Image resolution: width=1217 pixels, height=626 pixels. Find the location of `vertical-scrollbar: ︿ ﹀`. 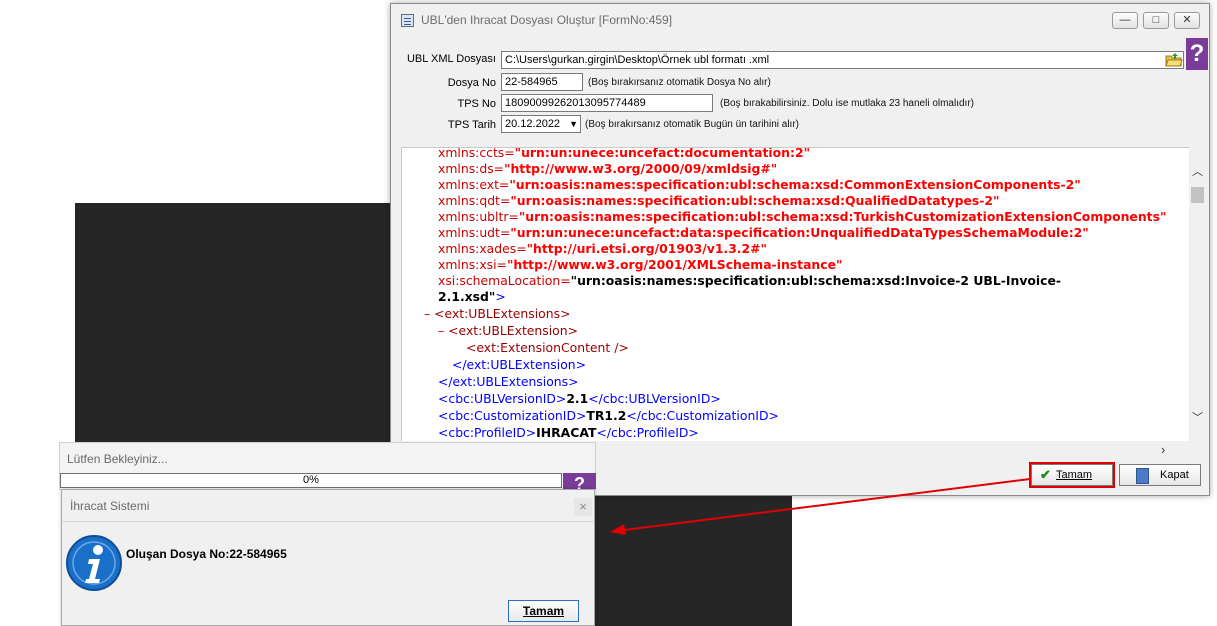

vertical-scrollbar: ︿ ﹀ is located at coordinates (1197, 294).